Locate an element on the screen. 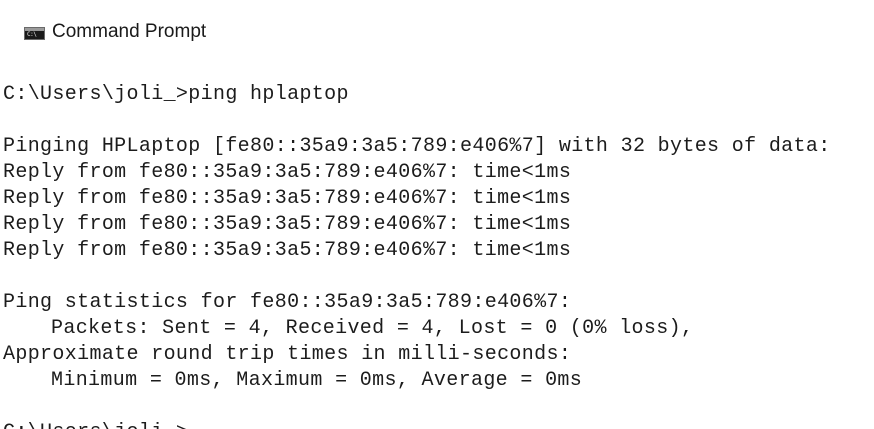 The image size is (874, 429). cmd-icon-glyph: C:\ is located at coordinates (32, 34).